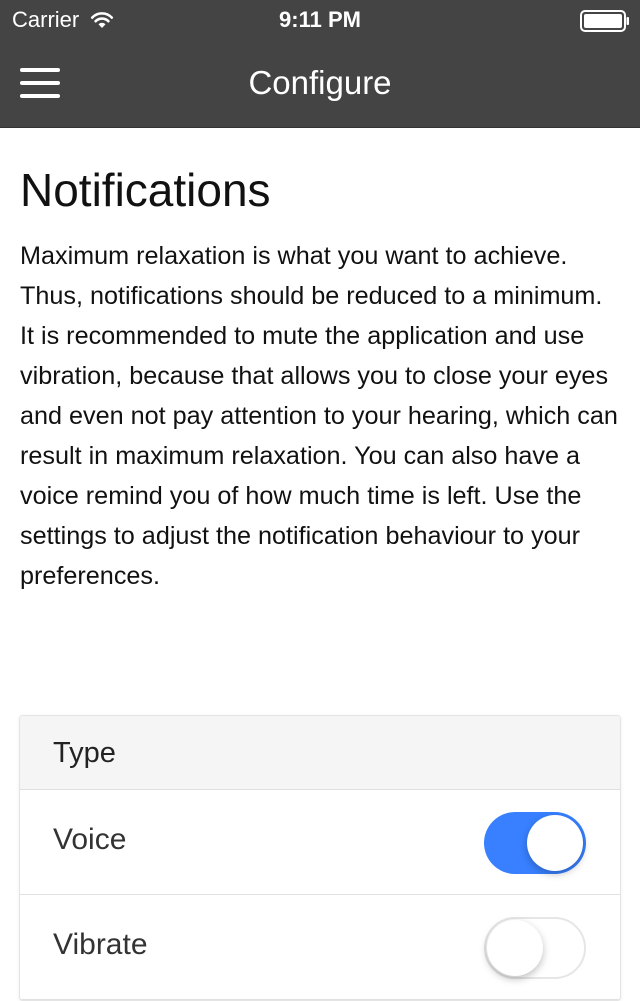  What do you see at coordinates (100, 944) in the screenshot?
I see `vibrate-label: Vibrate` at bounding box center [100, 944].